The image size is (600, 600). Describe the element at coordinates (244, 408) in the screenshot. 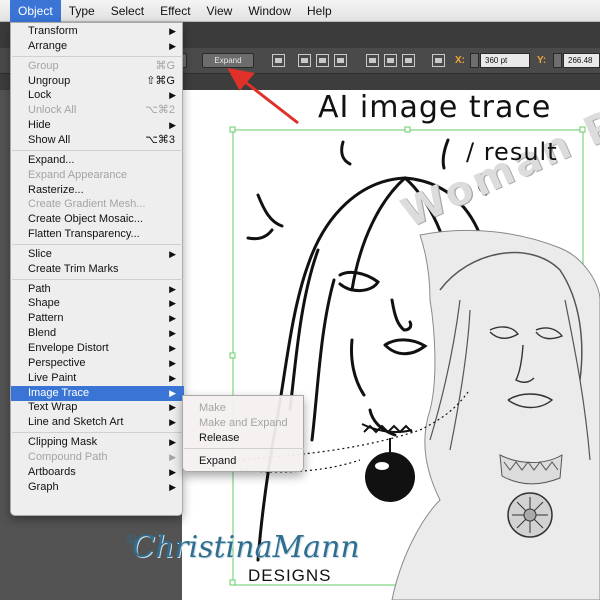

I see `submenu-item-make: Make` at that location.